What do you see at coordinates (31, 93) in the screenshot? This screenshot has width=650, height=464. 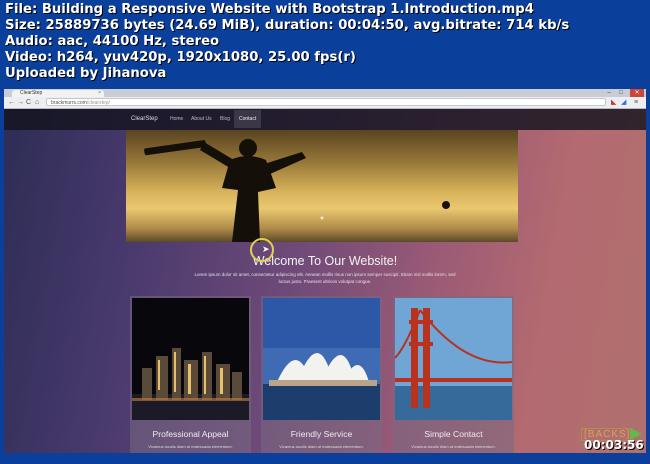 I see `tab-title: ClearStep` at bounding box center [31, 93].